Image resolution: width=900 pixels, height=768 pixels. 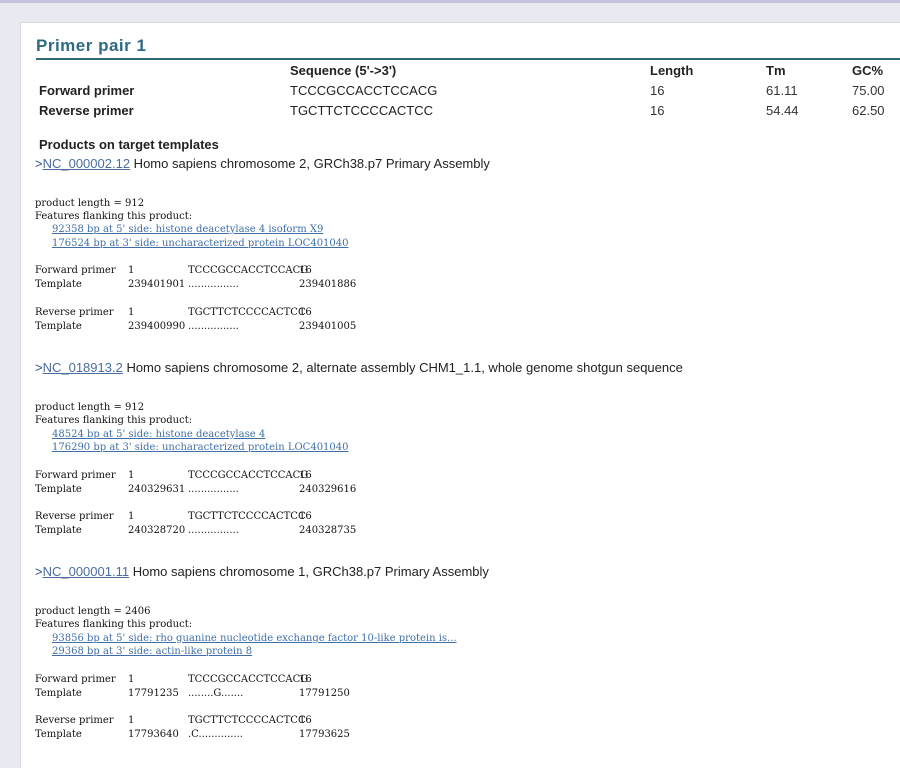 I want to click on sequence-value: TCCCGCCACCTCCACG, so click(x=364, y=90).